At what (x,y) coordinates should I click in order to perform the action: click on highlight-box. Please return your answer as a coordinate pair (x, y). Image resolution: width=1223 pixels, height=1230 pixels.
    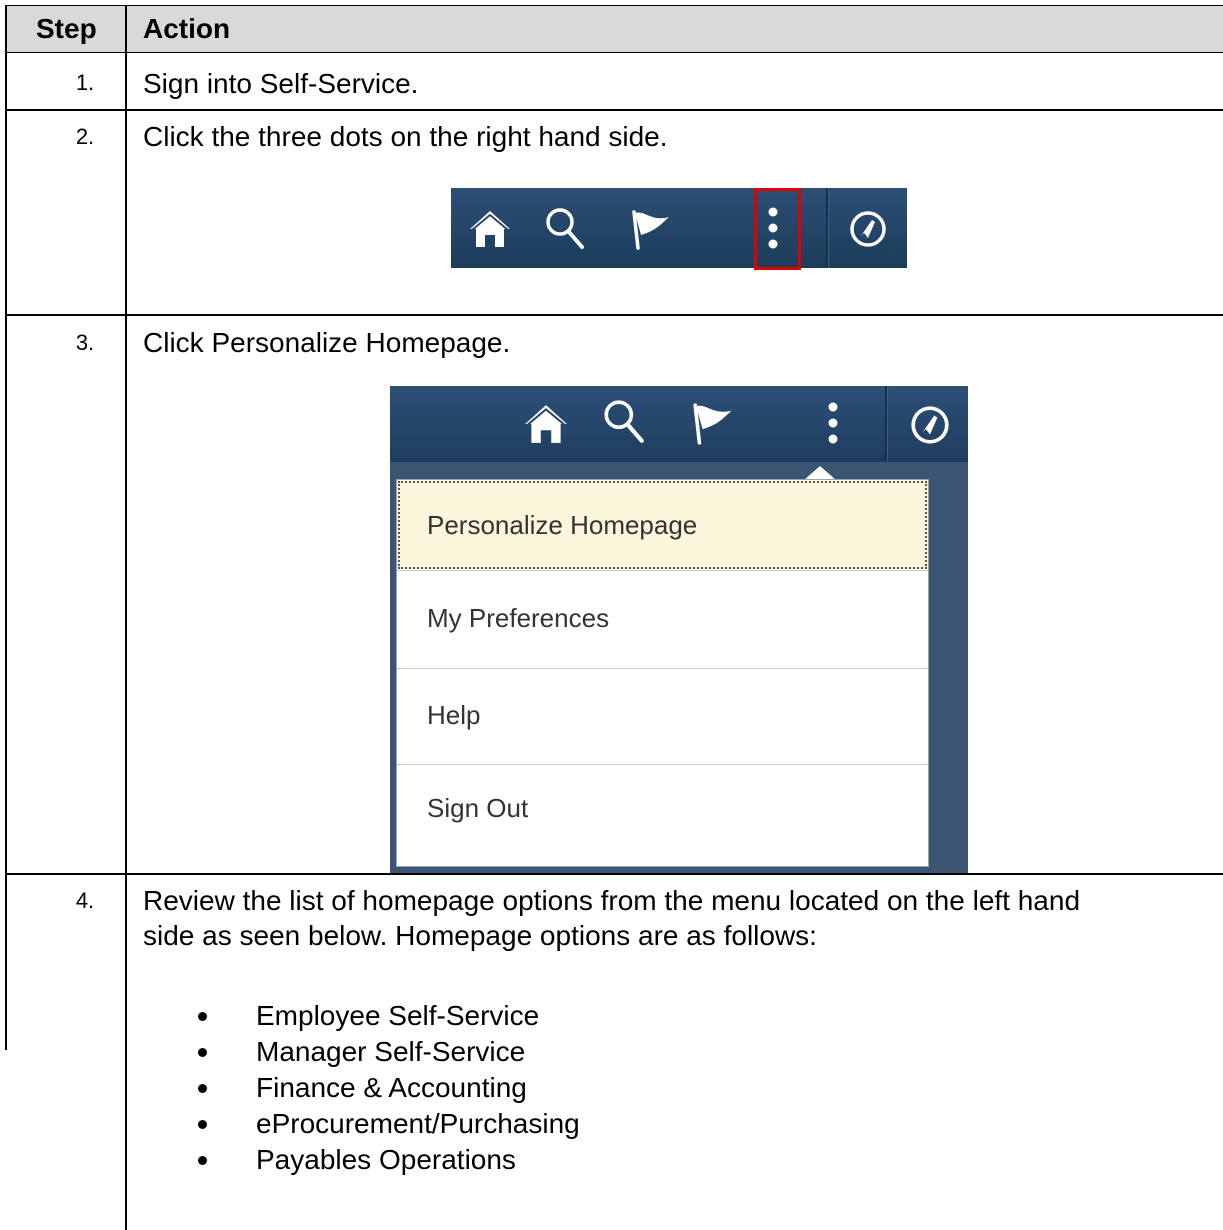
    Looking at the image, I should click on (777, 229).